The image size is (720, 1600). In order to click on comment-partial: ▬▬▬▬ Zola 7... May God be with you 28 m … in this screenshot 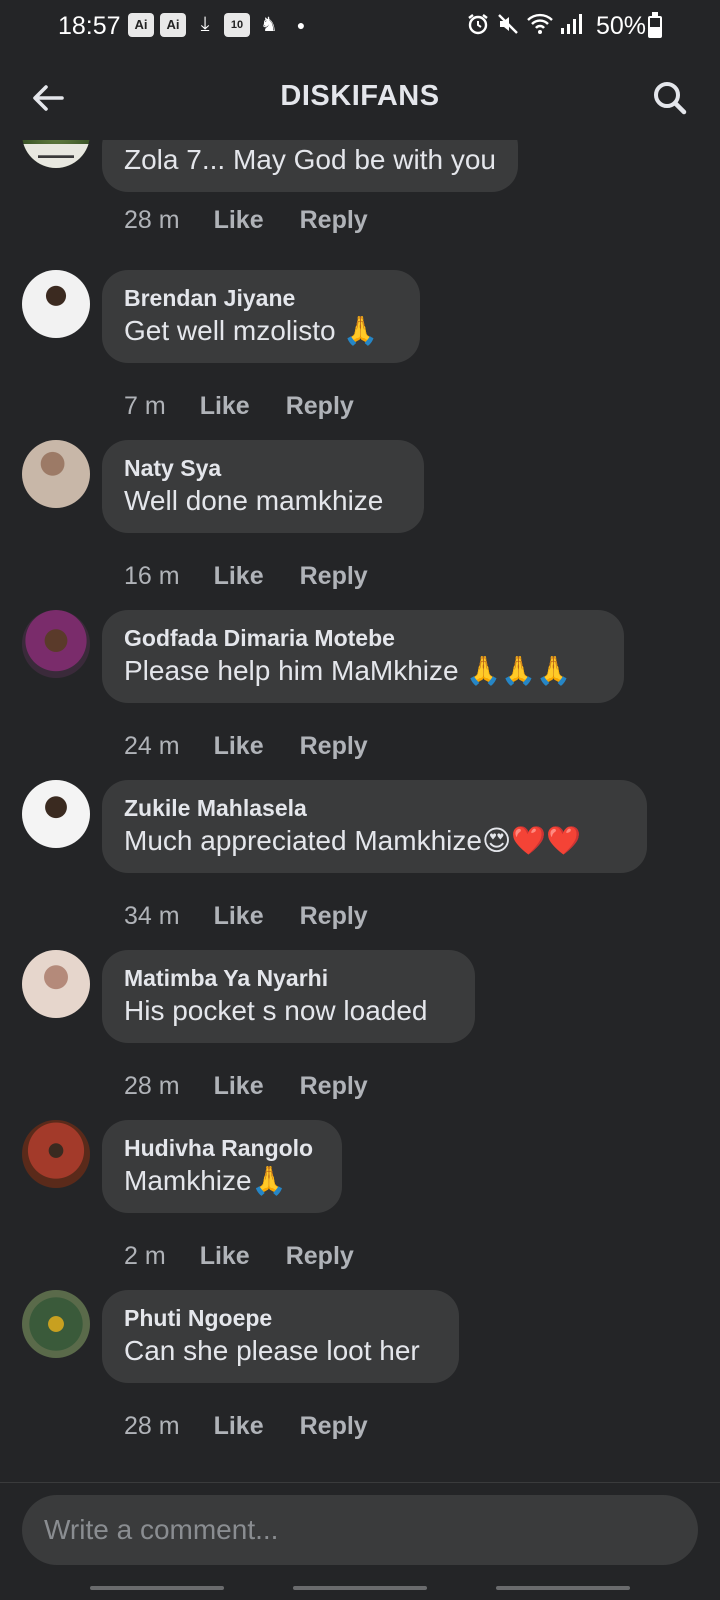, I will do `click(360, 195)`.